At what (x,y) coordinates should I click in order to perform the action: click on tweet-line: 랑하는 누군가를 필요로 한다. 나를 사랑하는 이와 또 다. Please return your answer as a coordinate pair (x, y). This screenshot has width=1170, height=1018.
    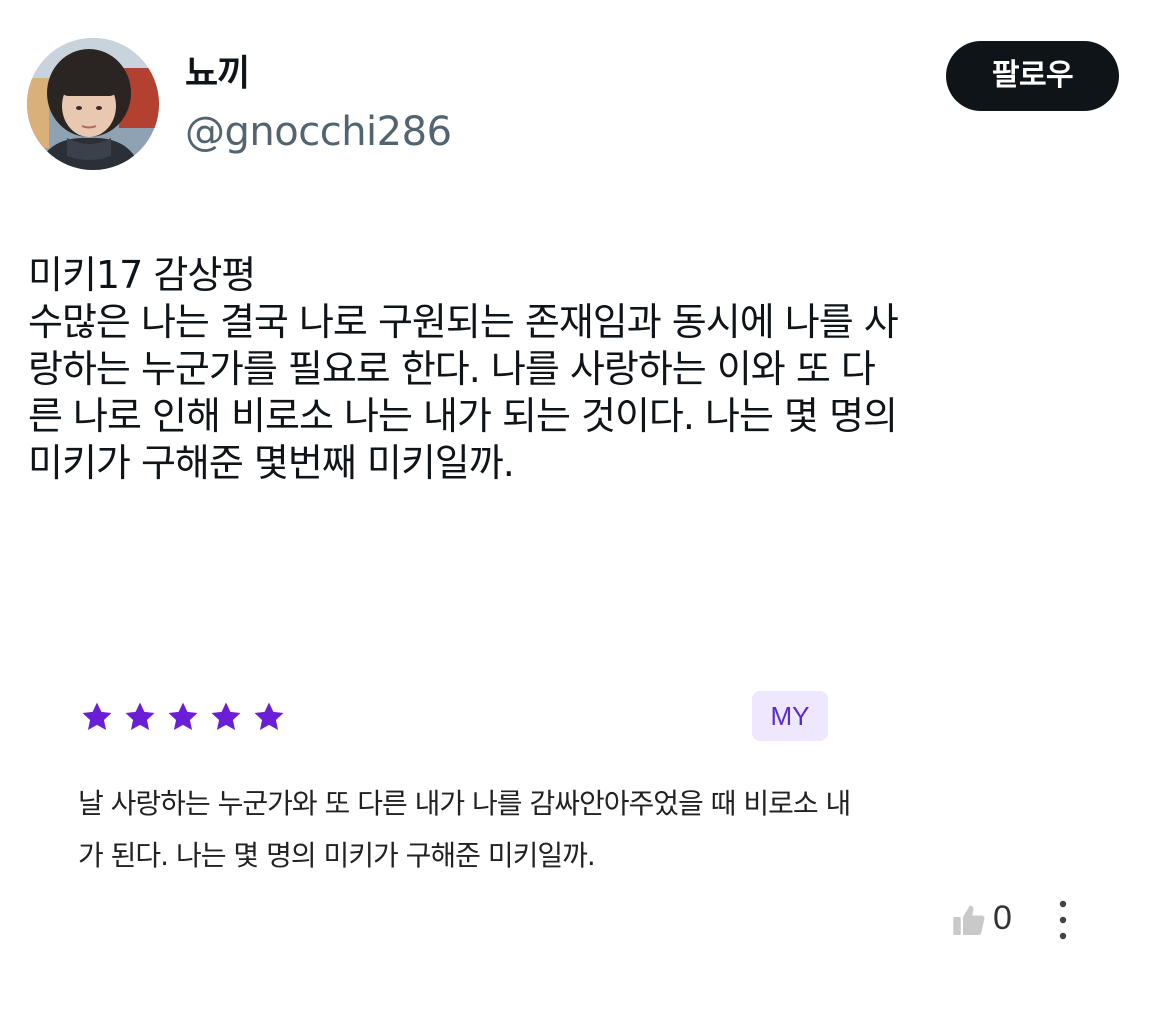
    Looking at the image, I should click on (452, 369).